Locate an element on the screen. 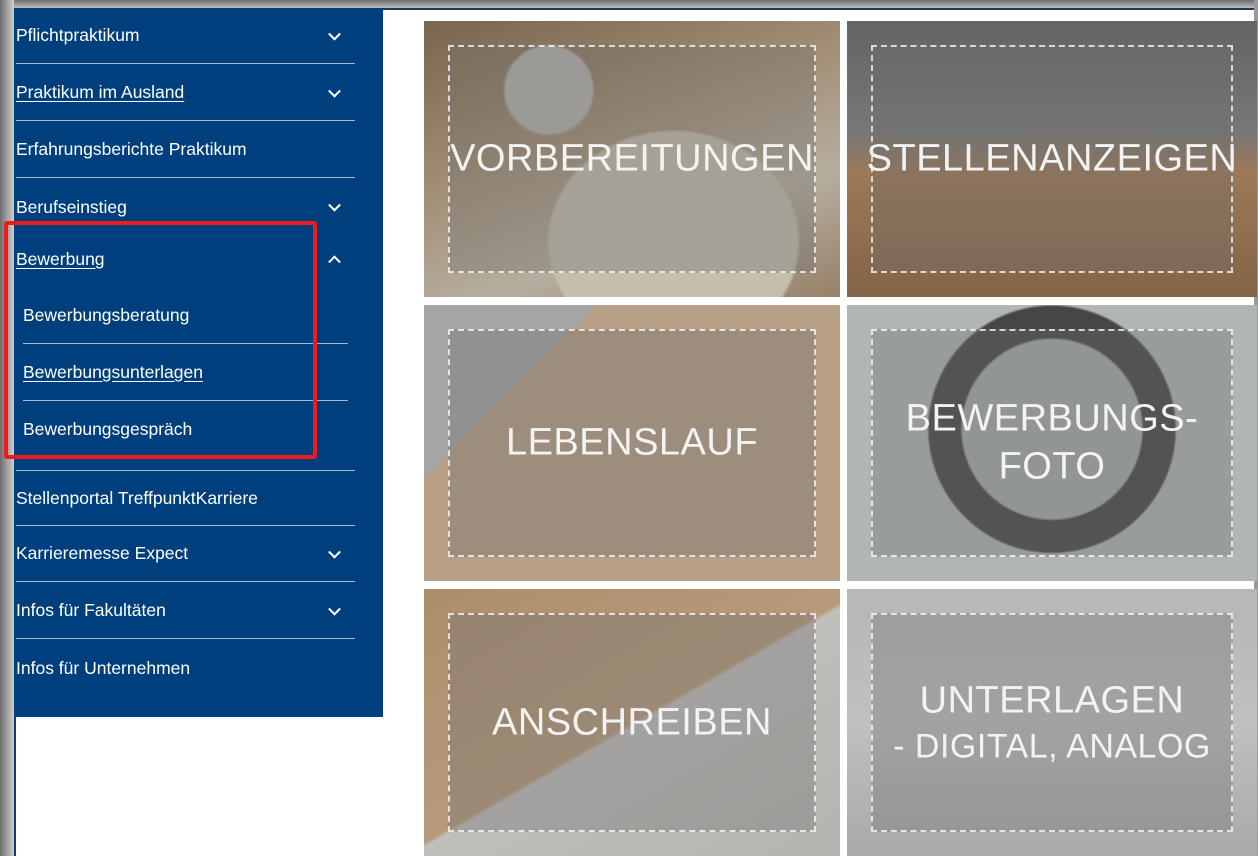 This screenshot has height=856, width=1258. sidebar-item-bewerbung: Bewerbung is located at coordinates (185, 259).